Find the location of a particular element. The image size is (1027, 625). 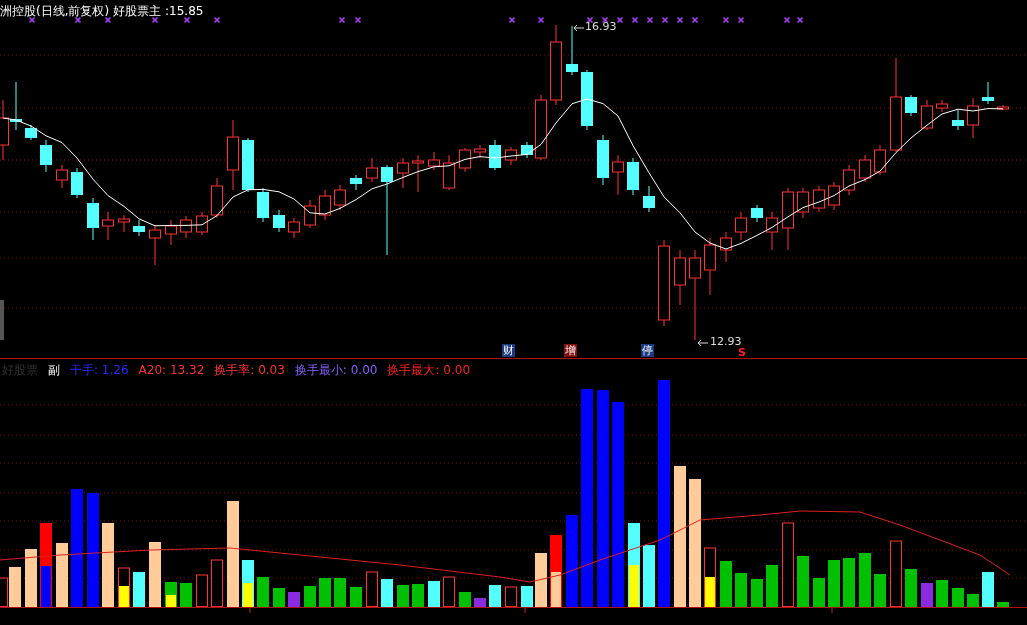

scroll-handle is located at coordinates (2, 320).